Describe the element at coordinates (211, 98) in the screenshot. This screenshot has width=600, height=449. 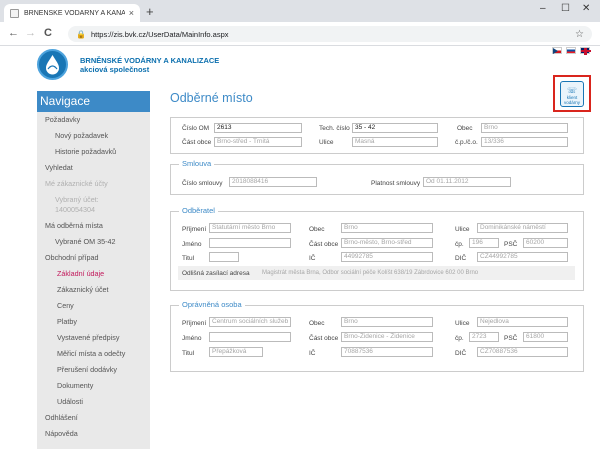
I see `page-title: Odběrné místo` at that location.